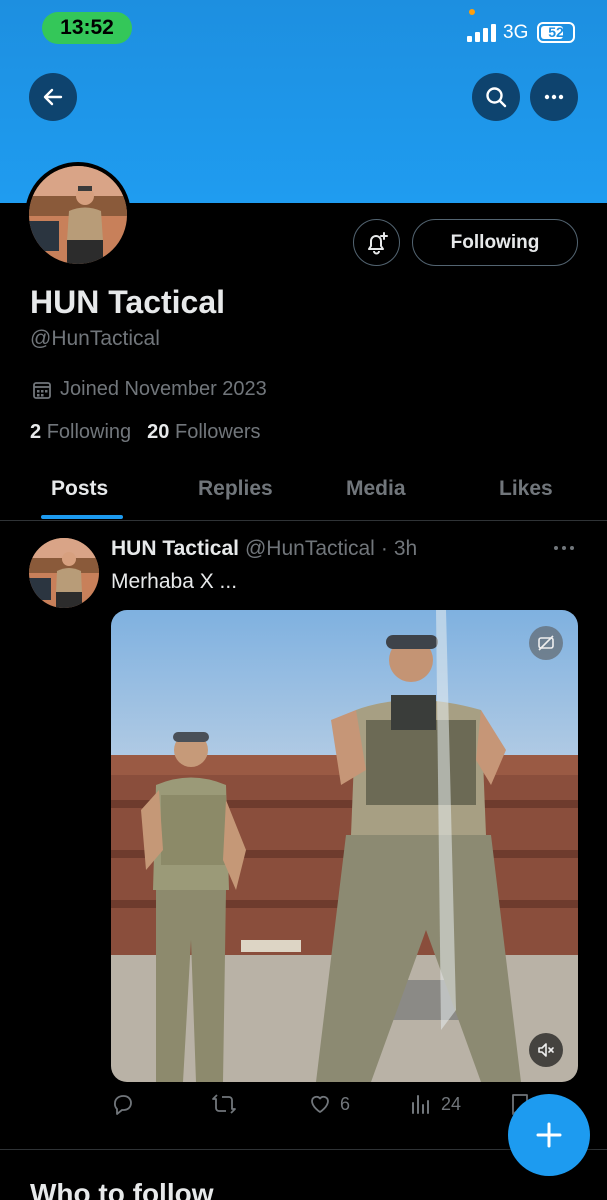  Describe the element at coordinates (482, 33) in the screenshot. I see `signal-icon` at that location.